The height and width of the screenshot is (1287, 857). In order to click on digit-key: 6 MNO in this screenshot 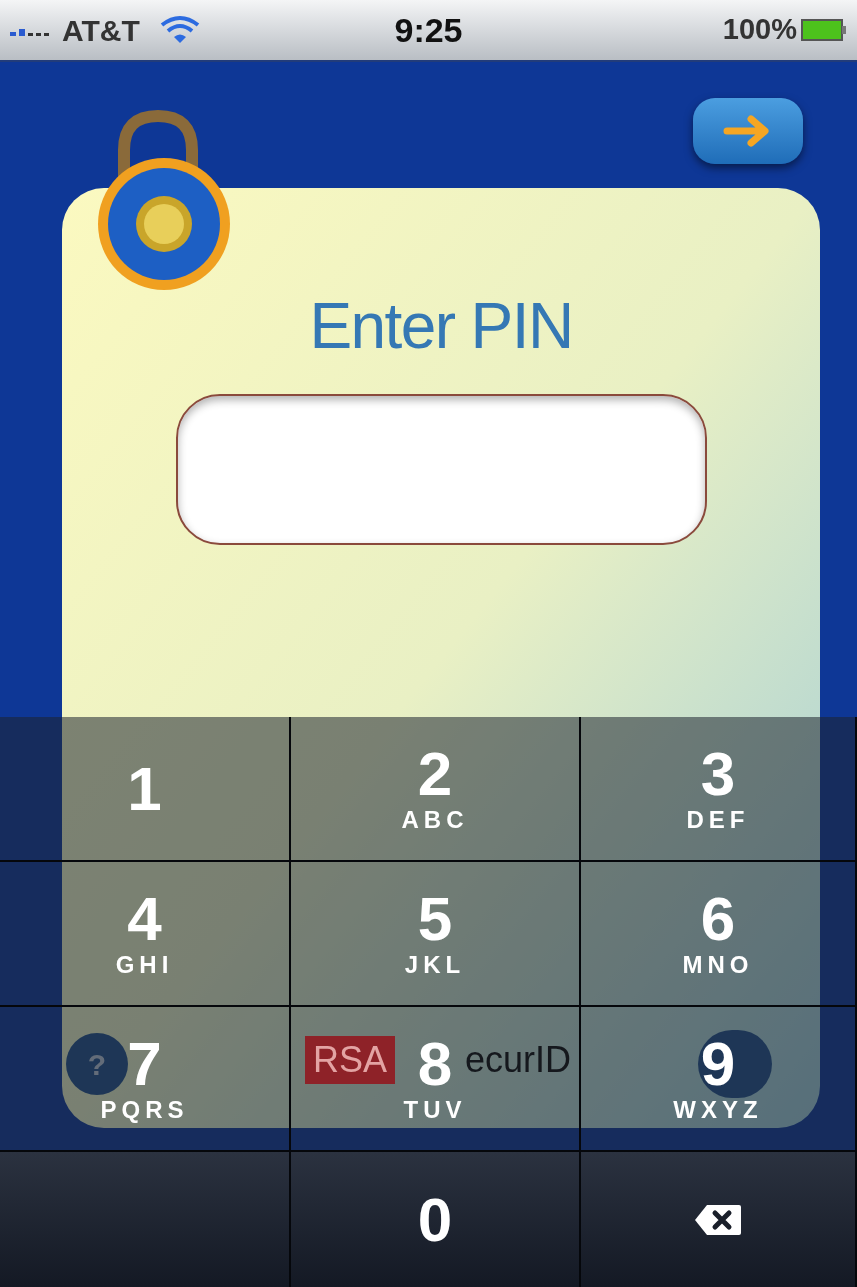, I will do `click(719, 934)`.